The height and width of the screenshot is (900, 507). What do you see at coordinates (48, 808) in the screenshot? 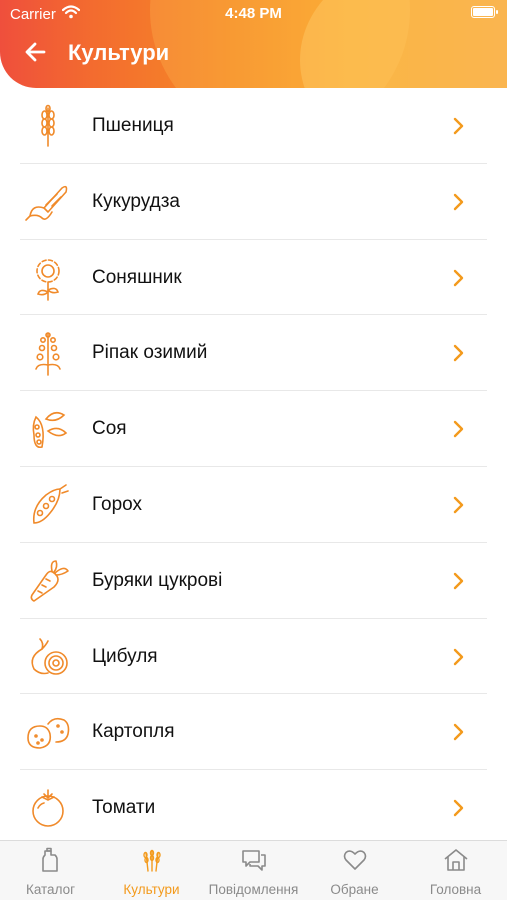
I see `tomato-icon` at bounding box center [48, 808].